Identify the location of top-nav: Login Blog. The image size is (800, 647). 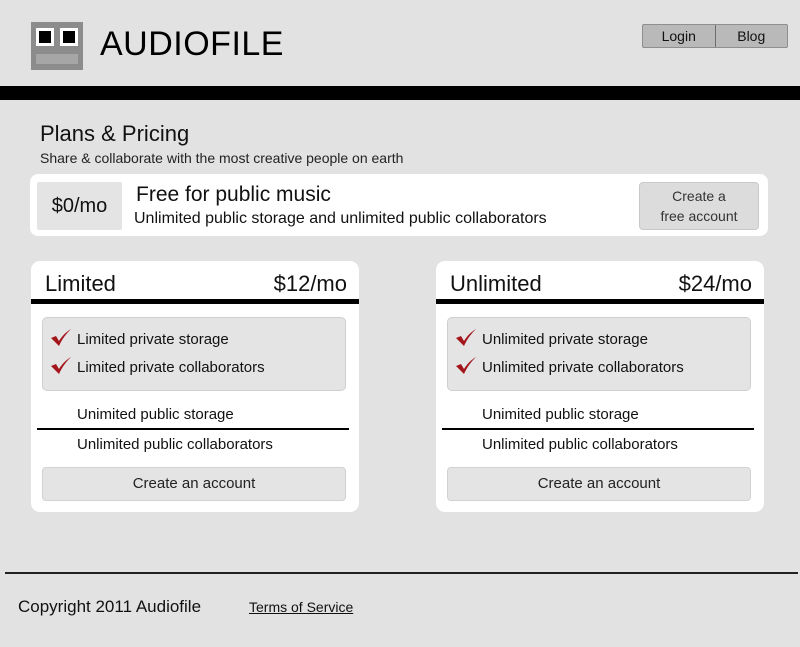
(715, 36).